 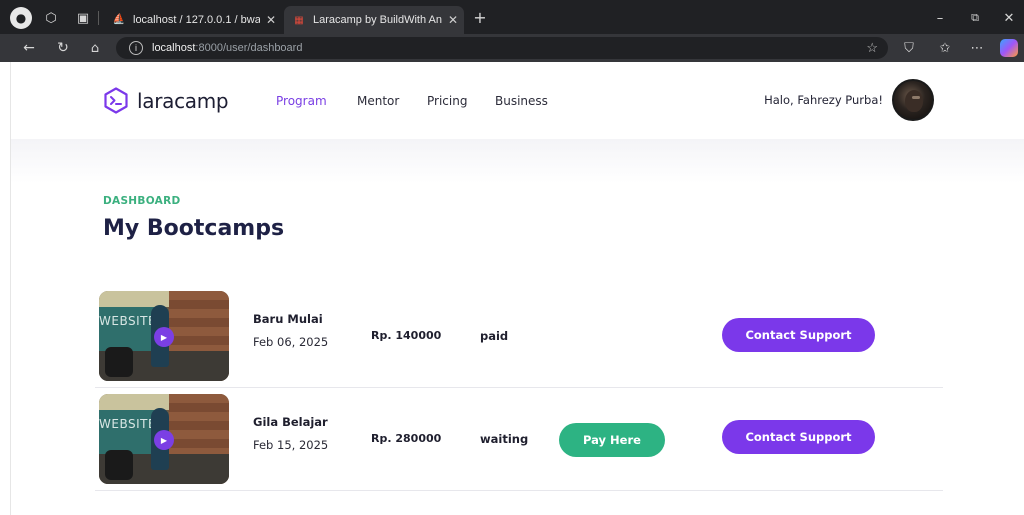 I want to click on nav-shadow, so click(x=517, y=161).